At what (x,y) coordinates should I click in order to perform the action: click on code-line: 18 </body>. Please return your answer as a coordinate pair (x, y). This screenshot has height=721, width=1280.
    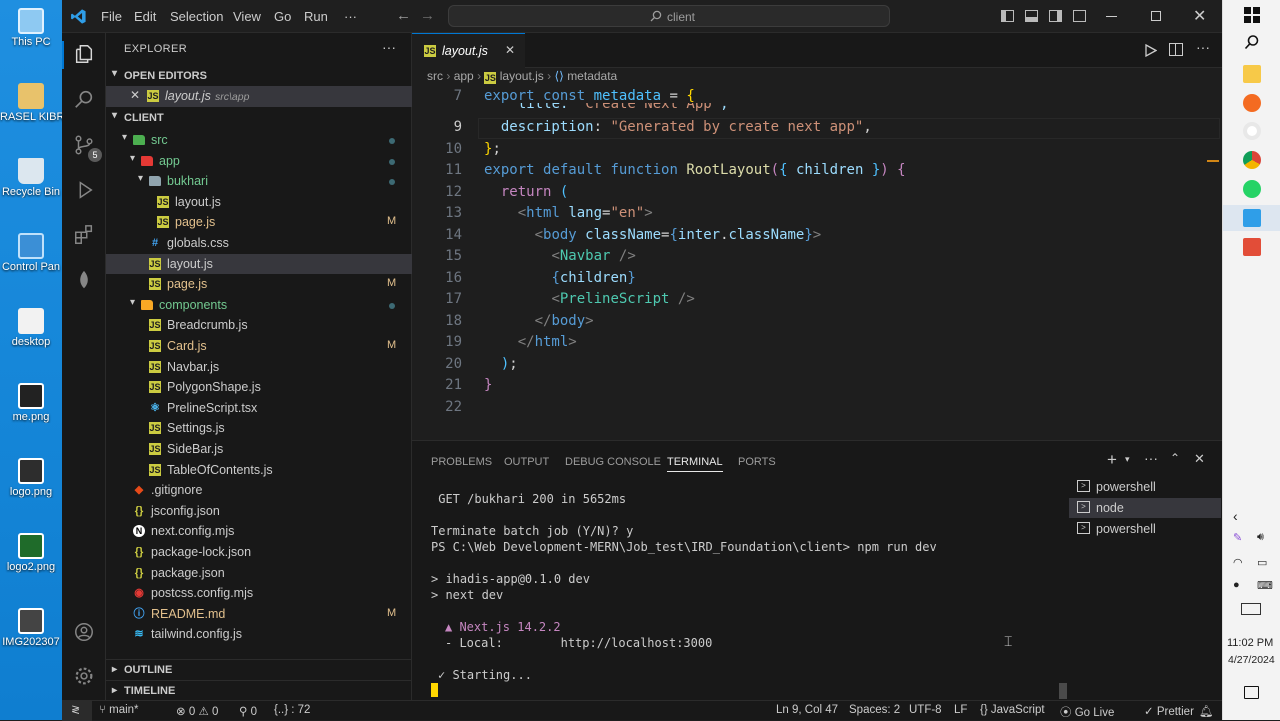
    Looking at the image, I should click on (817, 324).